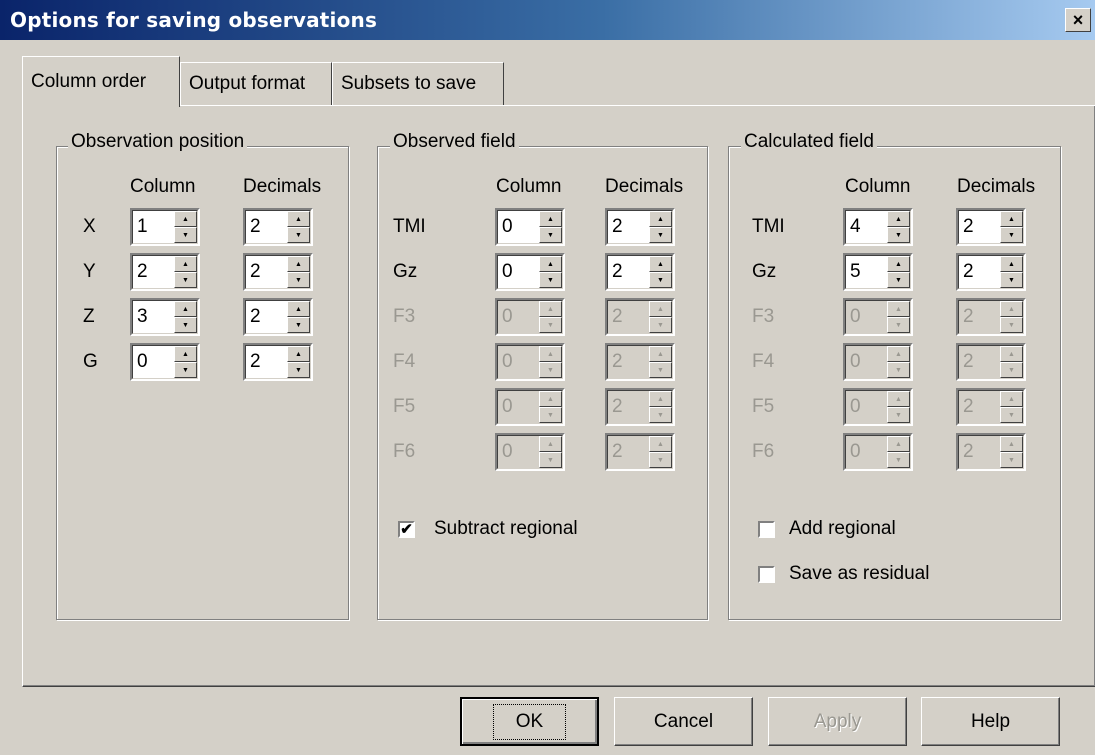 The image size is (1095, 755). I want to click on column-spinner: 3 ▲ ▼, so click(165, 317).